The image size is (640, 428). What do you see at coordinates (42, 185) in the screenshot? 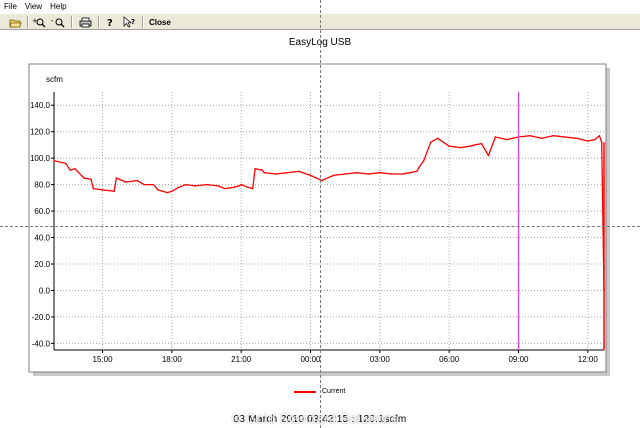
I see `y-tick-label: 80.0` at bounding box center [42, 185].